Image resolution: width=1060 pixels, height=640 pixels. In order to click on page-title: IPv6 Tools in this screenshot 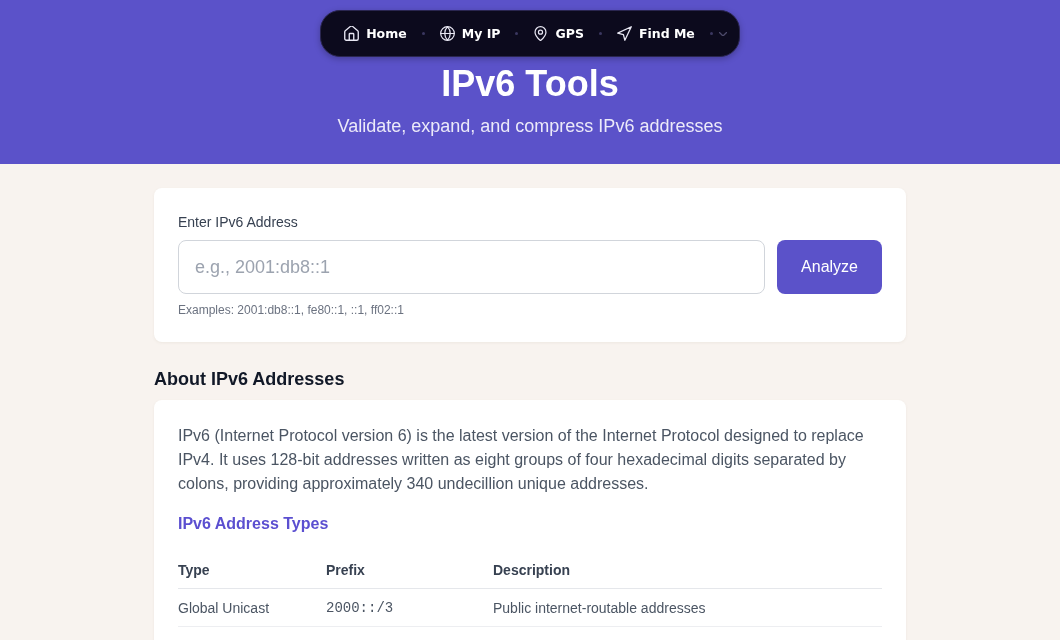, I will do `click(530, 84)`.